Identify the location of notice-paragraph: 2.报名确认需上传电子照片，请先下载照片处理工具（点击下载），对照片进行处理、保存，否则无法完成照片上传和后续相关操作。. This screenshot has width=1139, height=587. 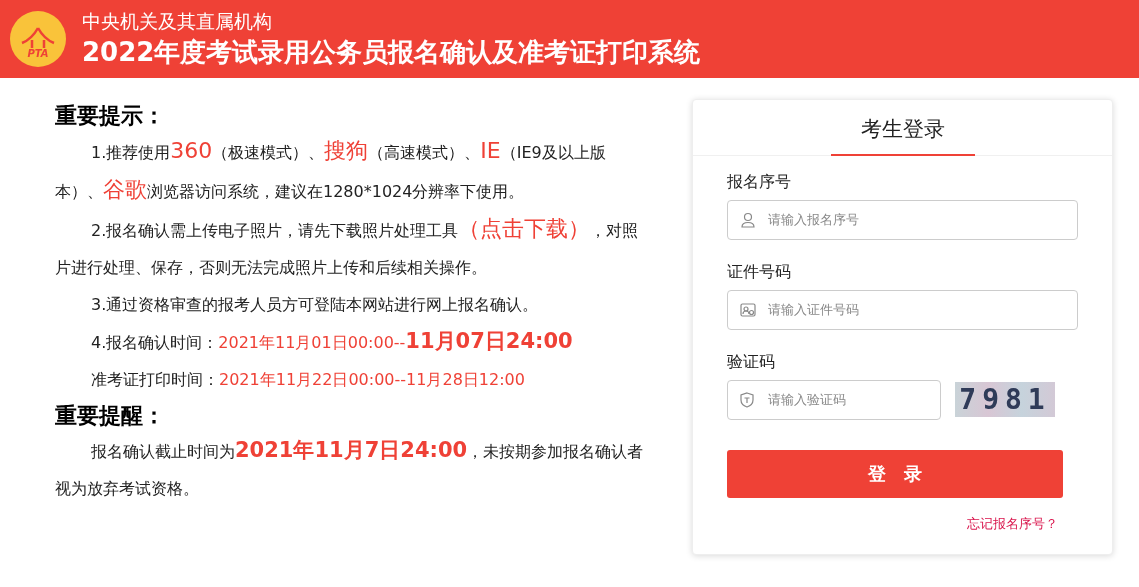
(347, 247).